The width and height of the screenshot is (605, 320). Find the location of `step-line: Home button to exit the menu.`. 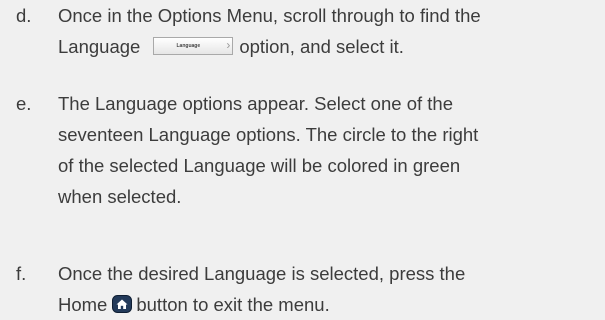

step-line: Home button to exit the menu. is located at coordinates (328, 304).